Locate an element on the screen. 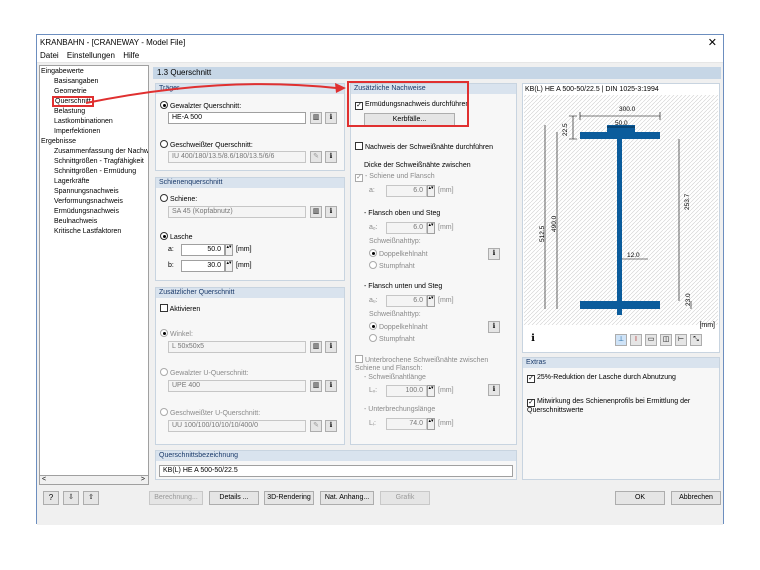  annotation-arrow is located at coordinates (215, 93).